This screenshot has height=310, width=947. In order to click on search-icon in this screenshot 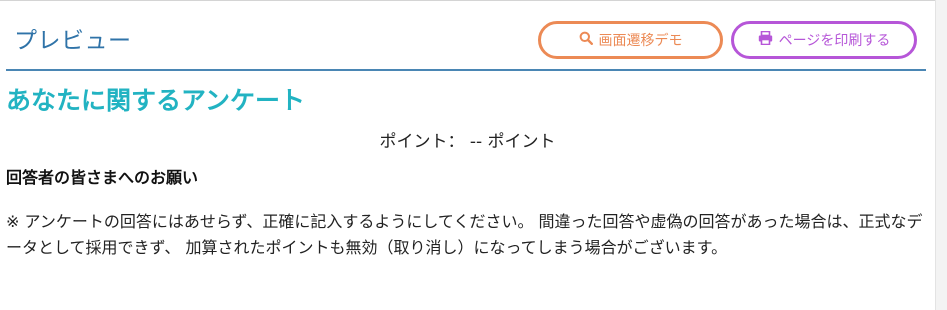, I will do `click(589, 40)`.